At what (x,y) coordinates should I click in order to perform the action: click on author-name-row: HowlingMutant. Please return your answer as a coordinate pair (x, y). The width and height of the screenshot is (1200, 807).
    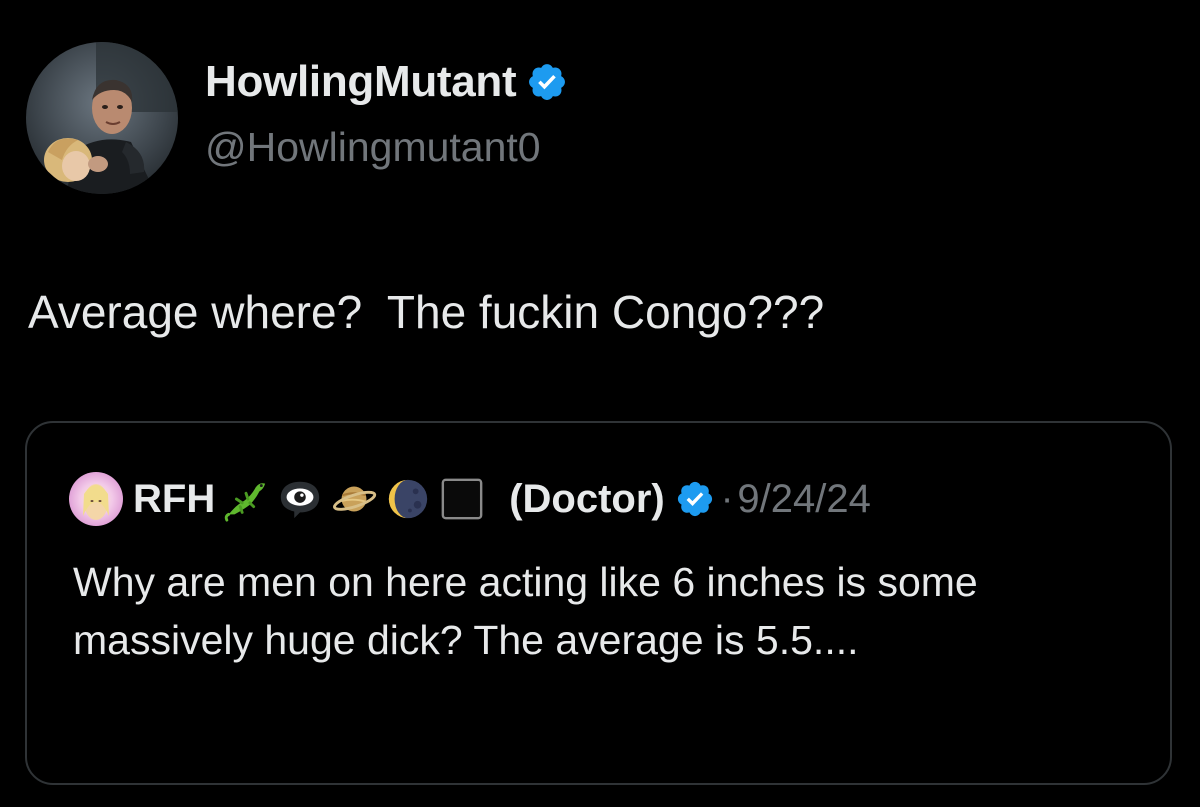
    Looking at the image, I should click on (386, 82).